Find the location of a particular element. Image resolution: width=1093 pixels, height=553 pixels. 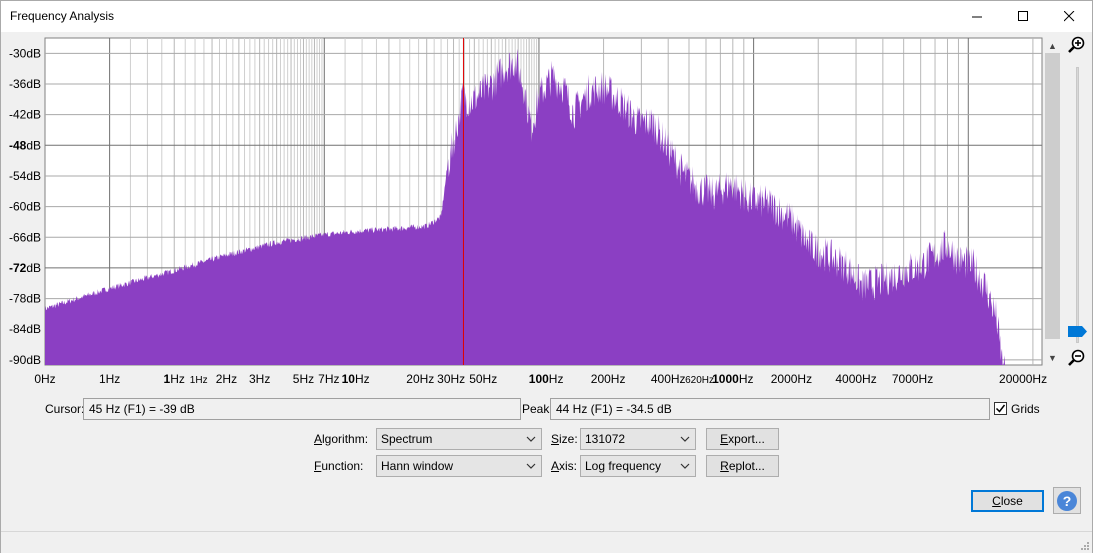

cursor-readout: 45 Hz (F1) = -39 dB is located at coordinates (302, 409).